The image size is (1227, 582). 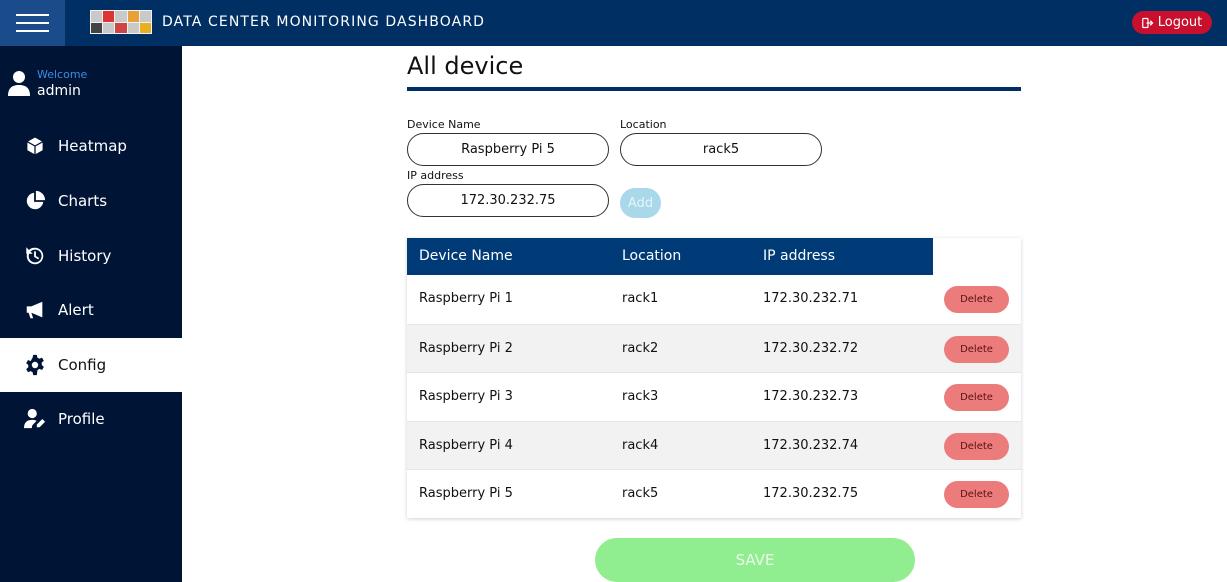 I want to click on user-icon, so click(x=19, y=83).